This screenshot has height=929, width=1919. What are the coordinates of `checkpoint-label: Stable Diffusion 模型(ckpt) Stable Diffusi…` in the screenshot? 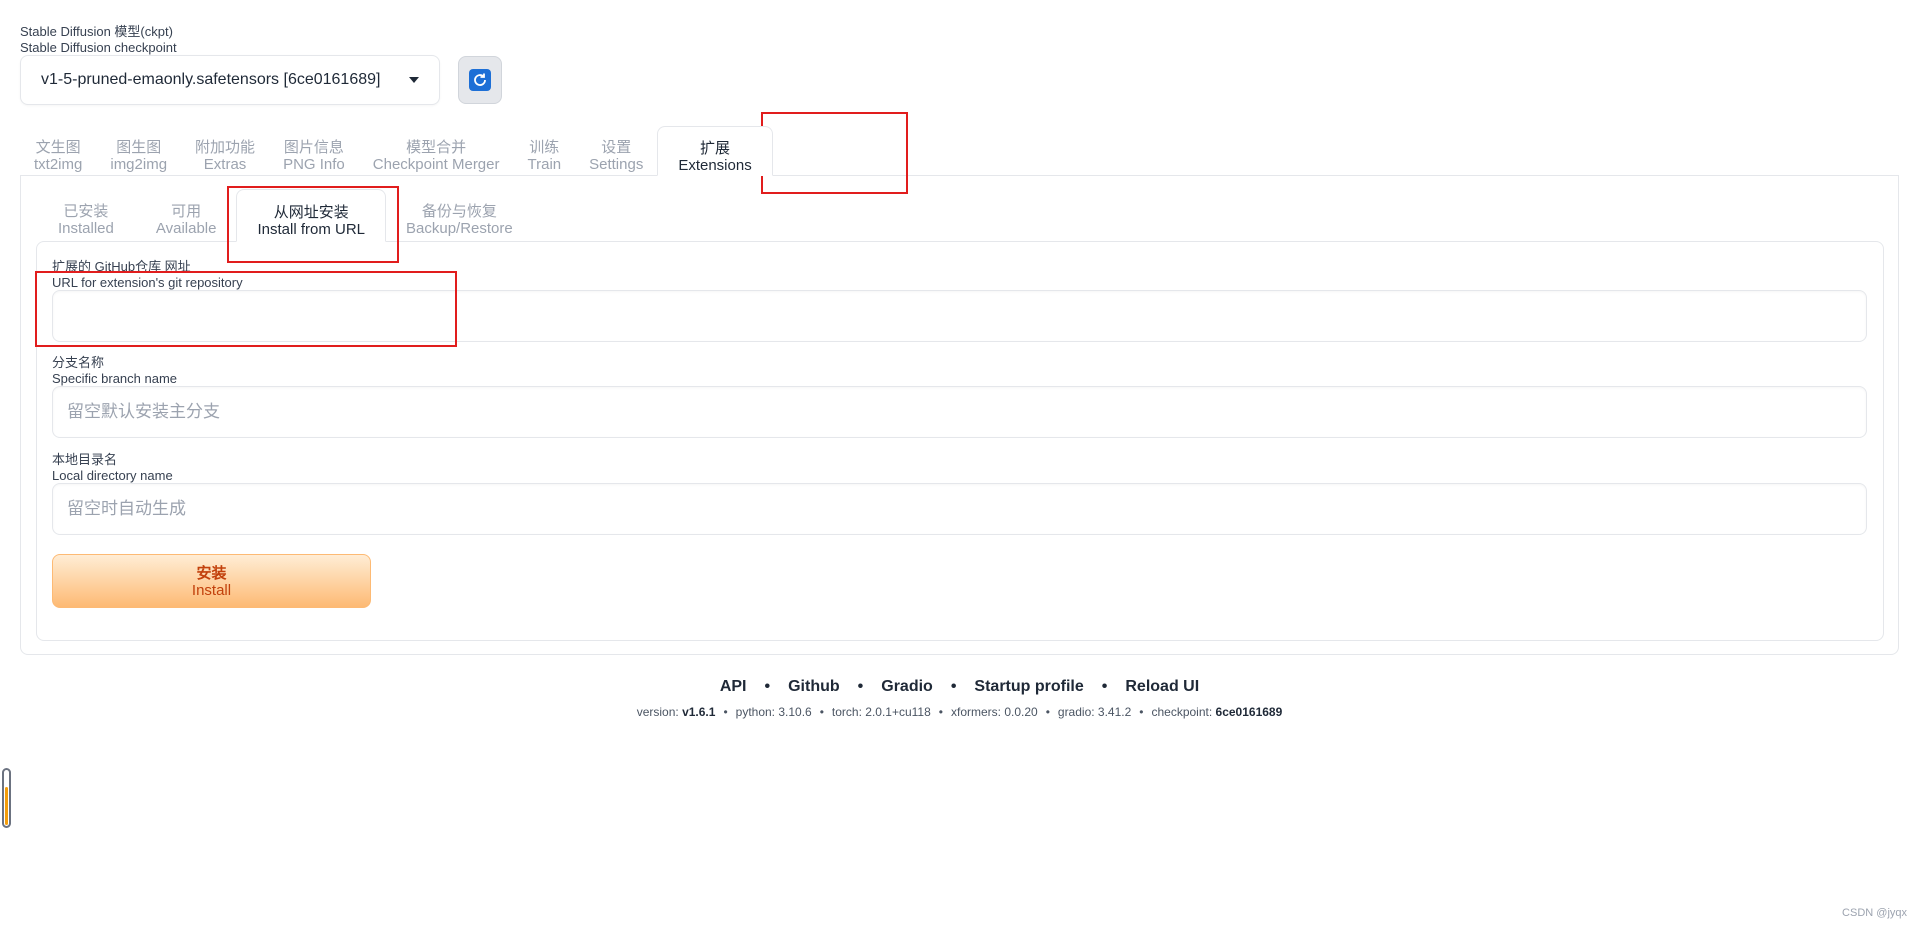 It's located at (98, 40).